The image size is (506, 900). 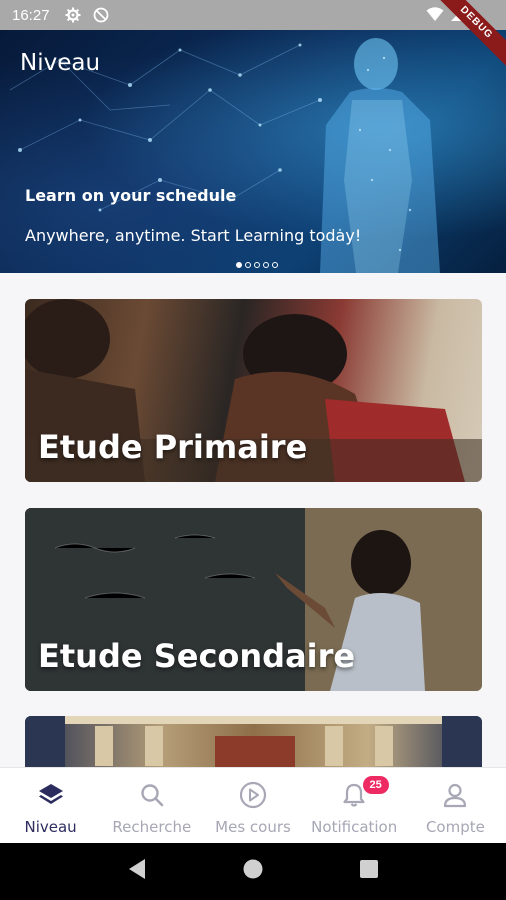 What do you see at coordinates (152, 795) in the screenshot?
I see `search-icon` at bounding box center [152, 795].